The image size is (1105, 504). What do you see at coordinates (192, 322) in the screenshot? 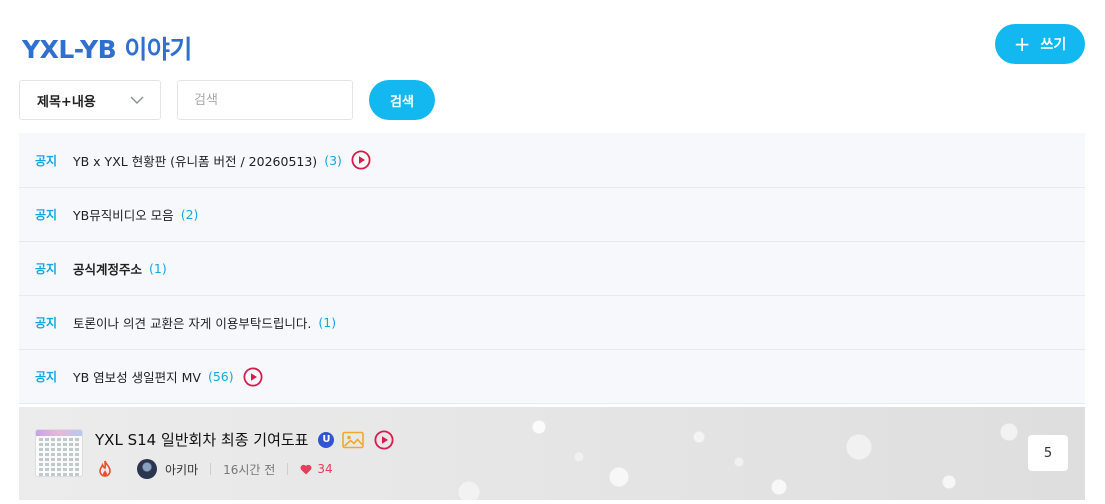
I see `notice-title: 토론이나 의견 교환은 자게 이용부탁드립니다.` at bounding box center [192, 322].